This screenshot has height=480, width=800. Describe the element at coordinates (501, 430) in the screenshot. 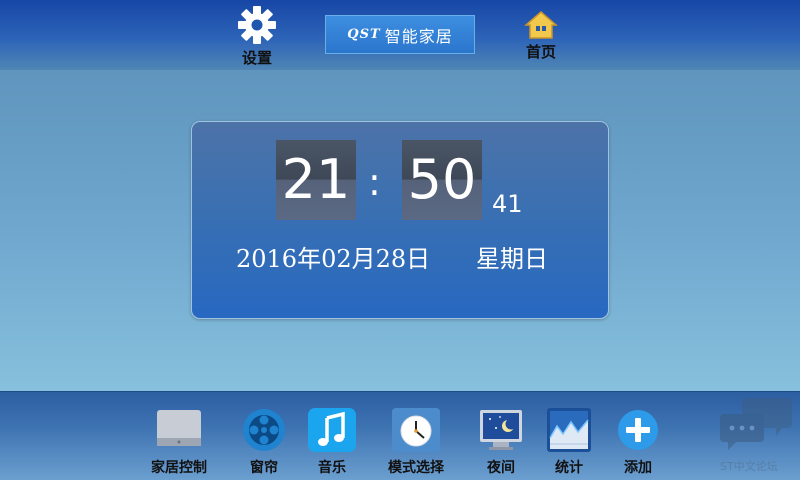

I see `night-screen-icon` at that location.